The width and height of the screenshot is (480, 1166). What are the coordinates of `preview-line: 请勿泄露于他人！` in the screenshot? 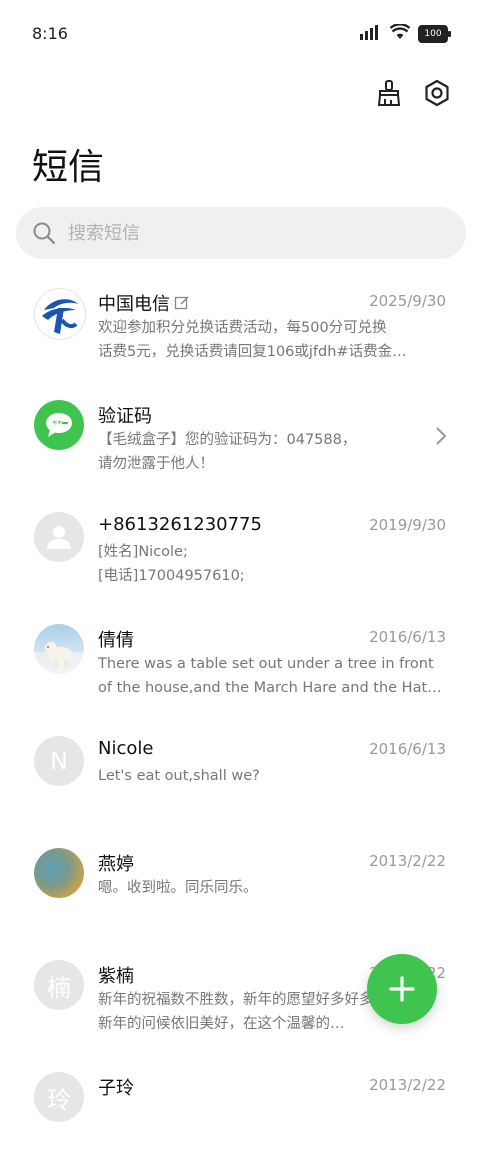 It's located at (156, 464).